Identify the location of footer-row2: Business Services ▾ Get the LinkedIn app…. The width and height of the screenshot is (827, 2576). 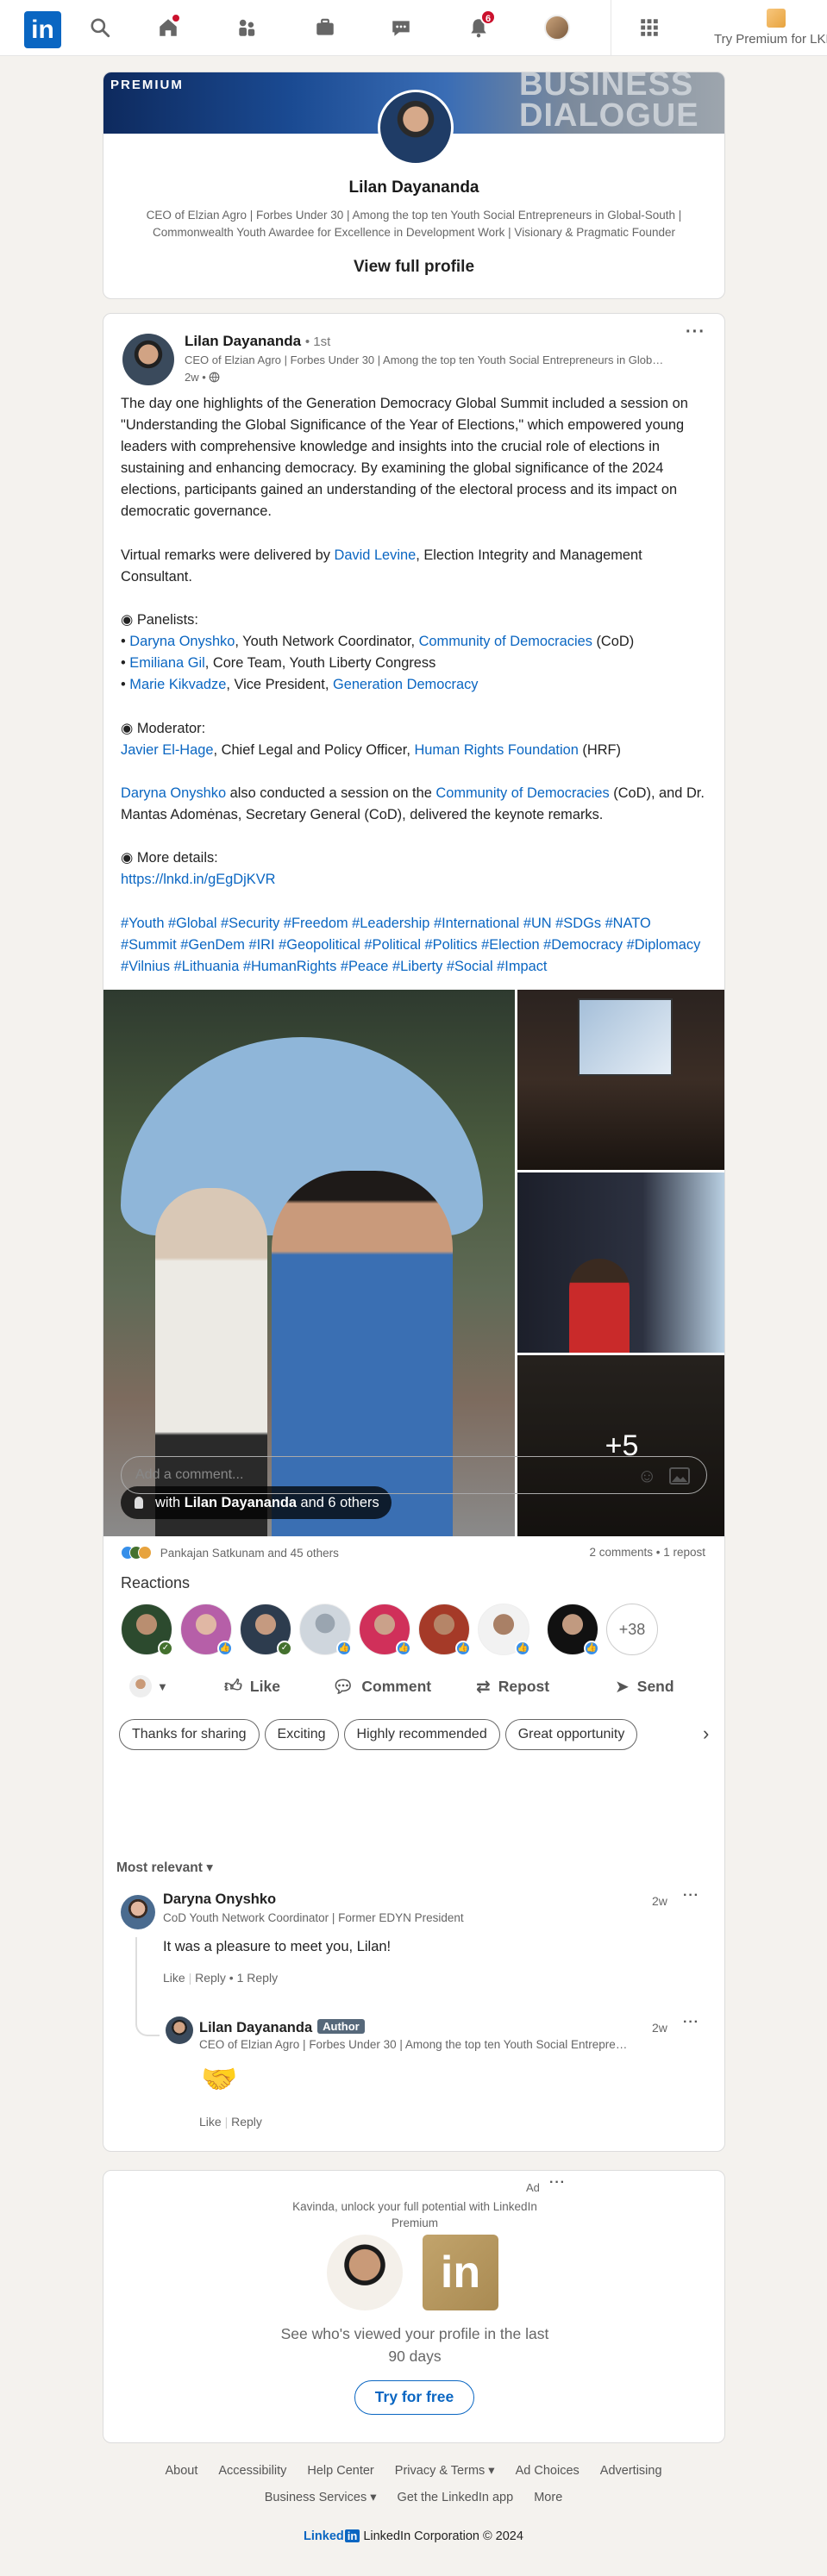
(413, 2497).